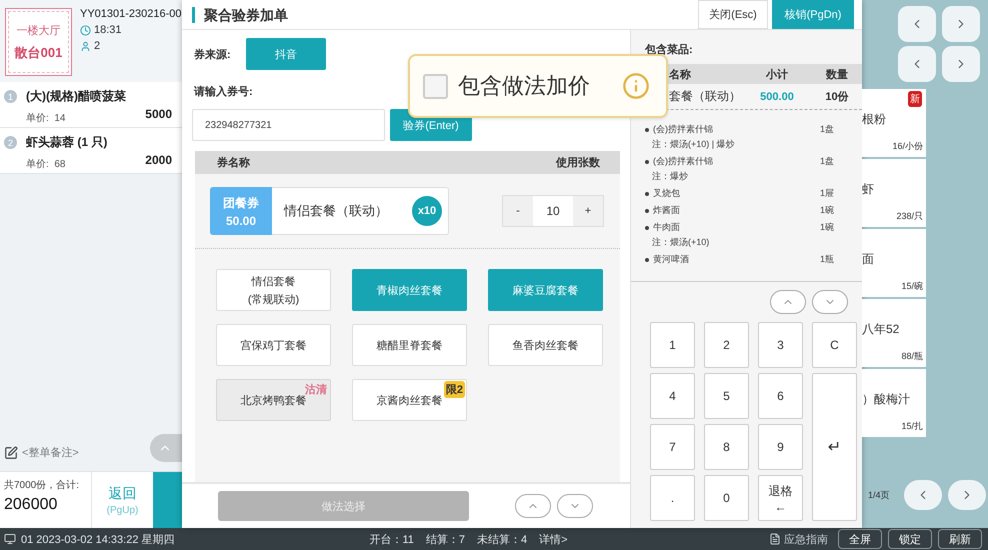 The height and width of the screenshot is (550, 988). I want to click on coupon-name: 情侣套餐（联动）, so click(335, 211).